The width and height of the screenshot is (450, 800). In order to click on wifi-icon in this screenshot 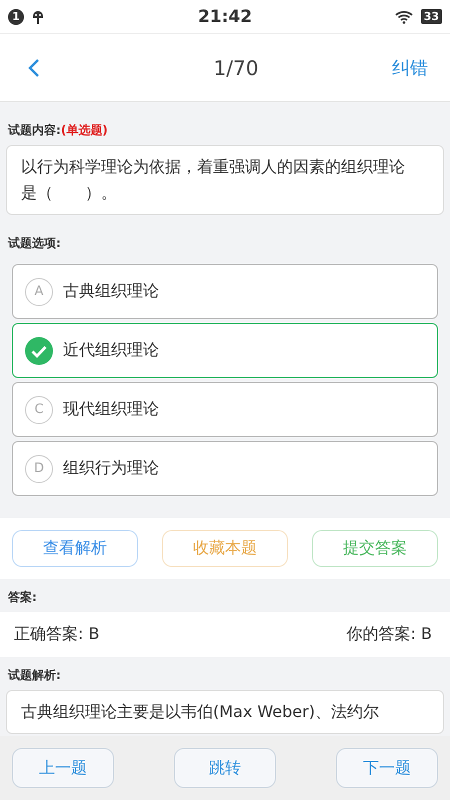, I will do `click(403, 17)`.